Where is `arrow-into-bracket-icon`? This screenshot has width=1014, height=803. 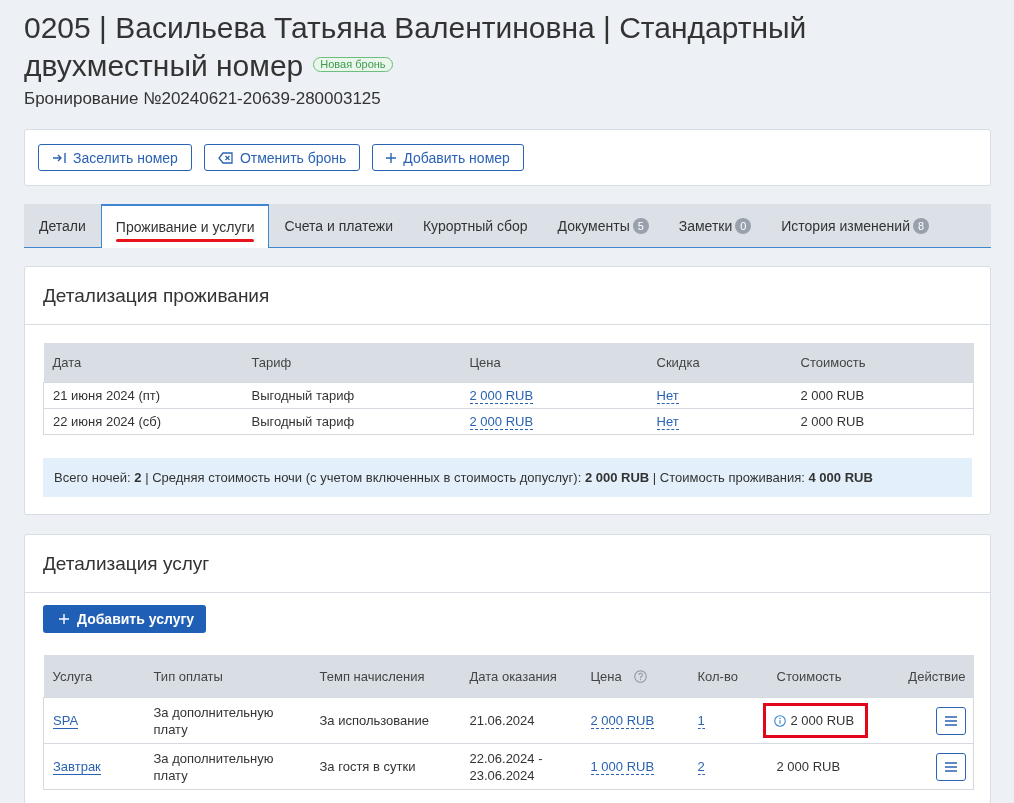 arrow-into-bracket-icon is located at coordinates (59, 157).